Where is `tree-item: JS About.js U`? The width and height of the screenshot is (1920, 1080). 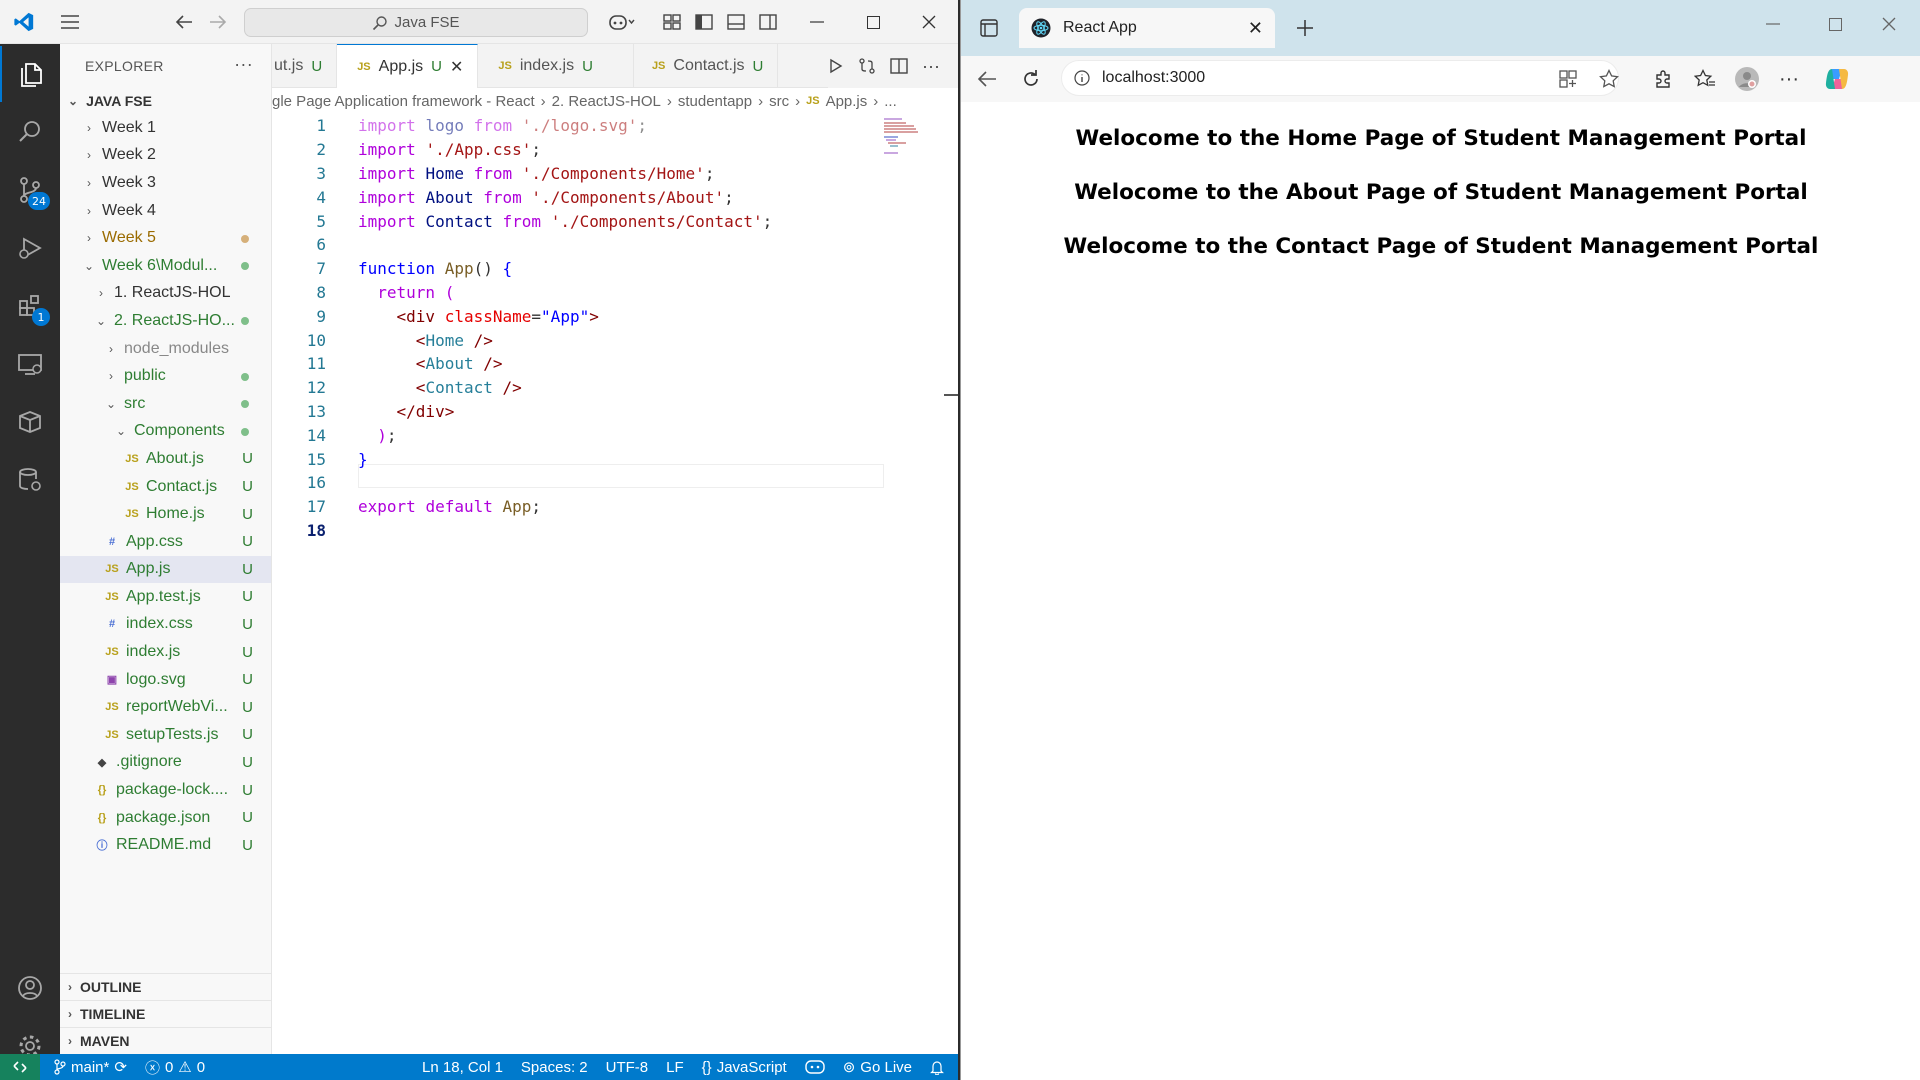 tree-item: JS About.js U is located at coordinates (165, 459).